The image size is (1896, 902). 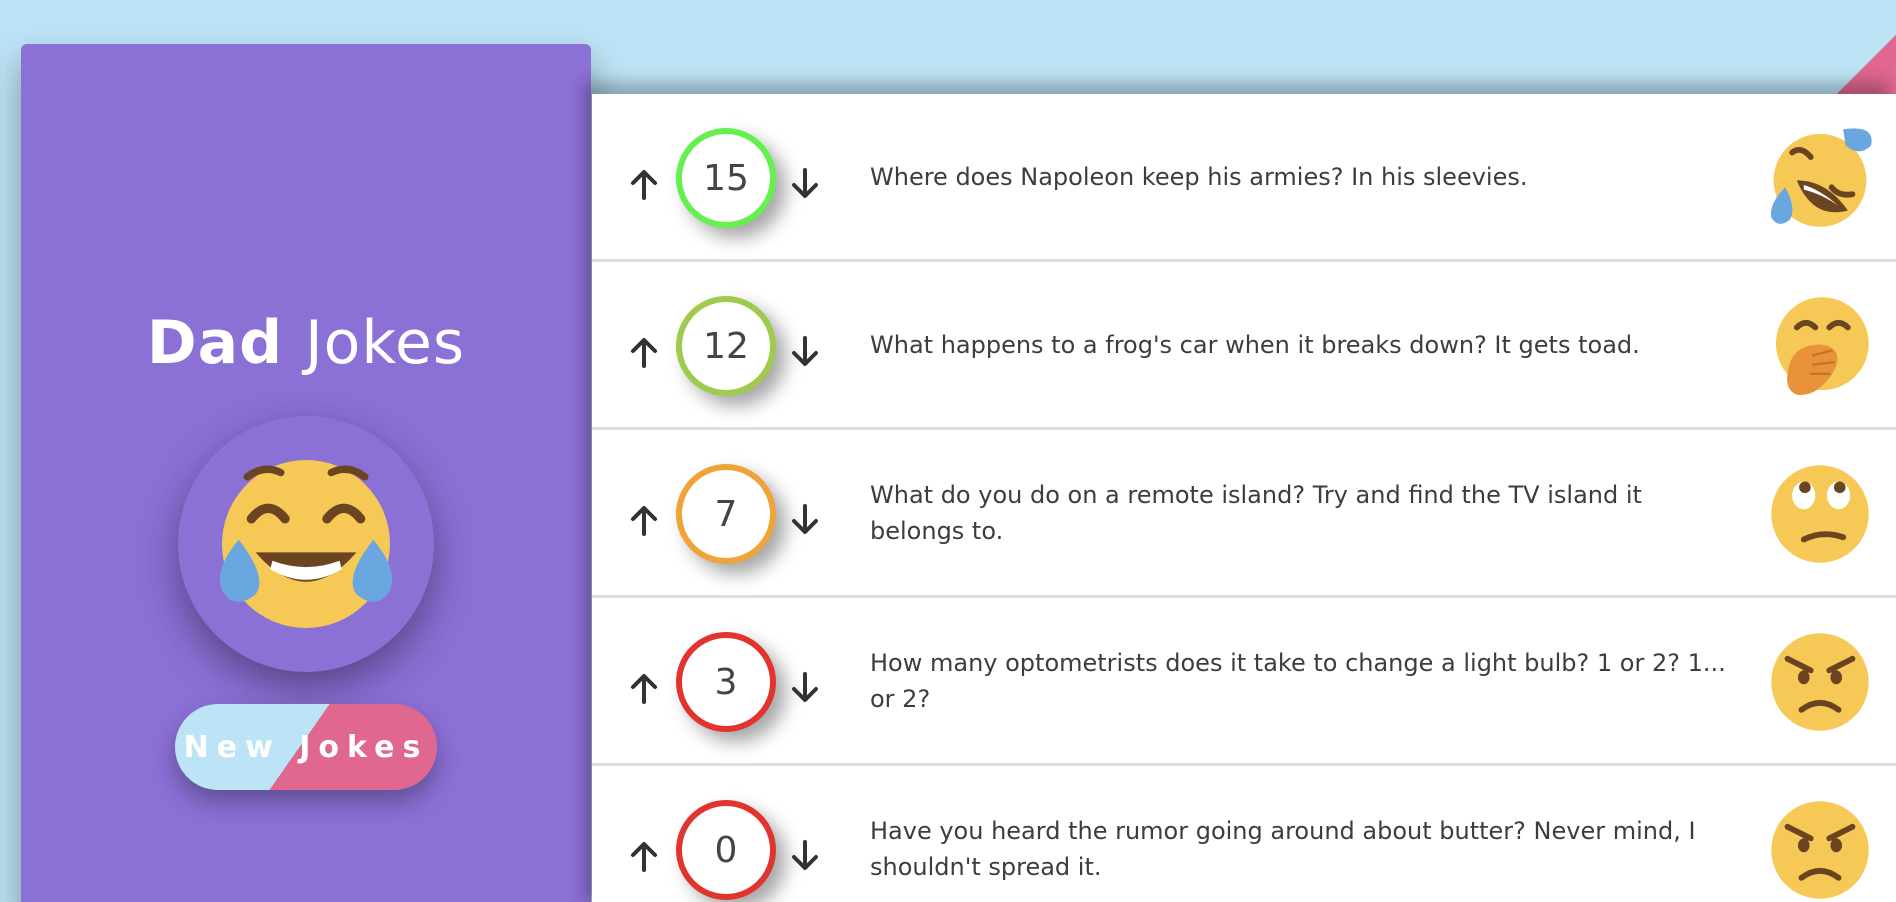 What do you see at coordinates (385, 343) in the screenshot?
I see `app-title-light: Jokes` at bounding box center [385, 343].